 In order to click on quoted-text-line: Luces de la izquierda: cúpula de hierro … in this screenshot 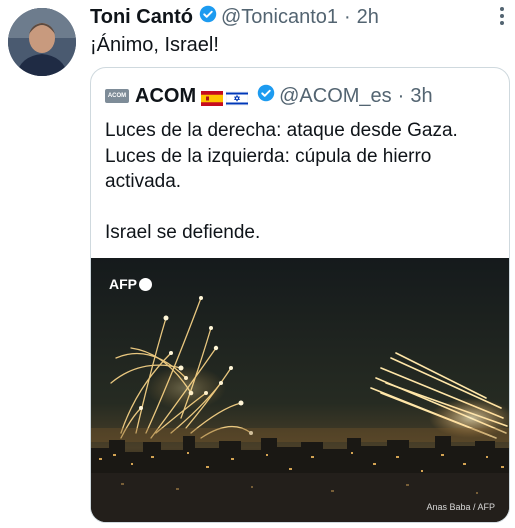, I will do `click(268, 169)`.